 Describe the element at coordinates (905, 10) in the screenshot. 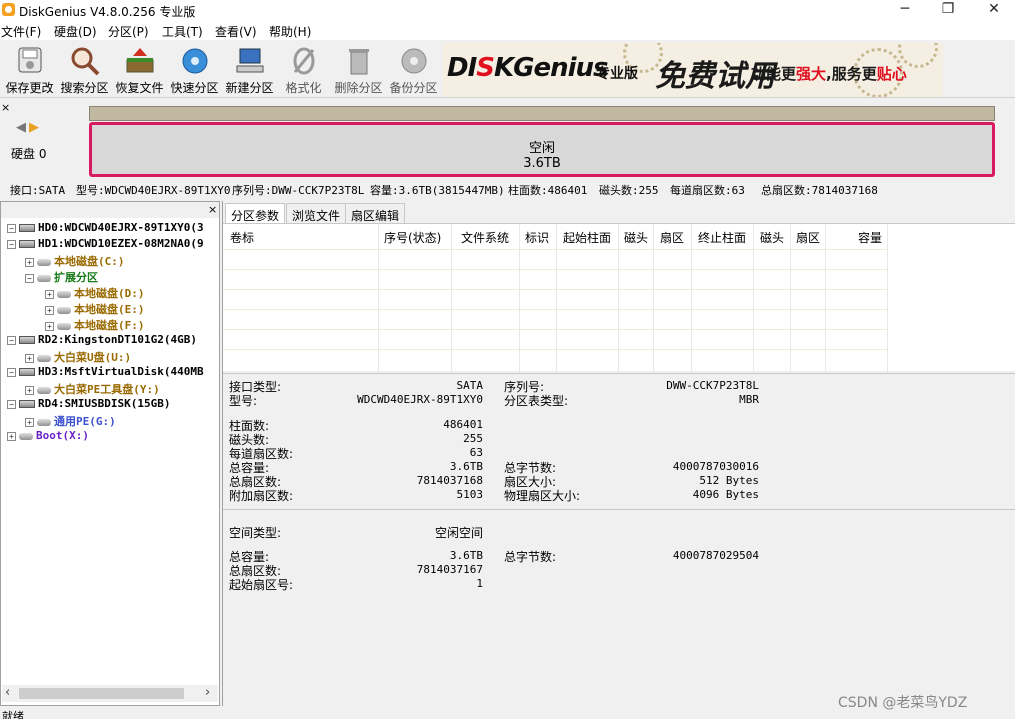

I see `minimize-button: ─` at that location.